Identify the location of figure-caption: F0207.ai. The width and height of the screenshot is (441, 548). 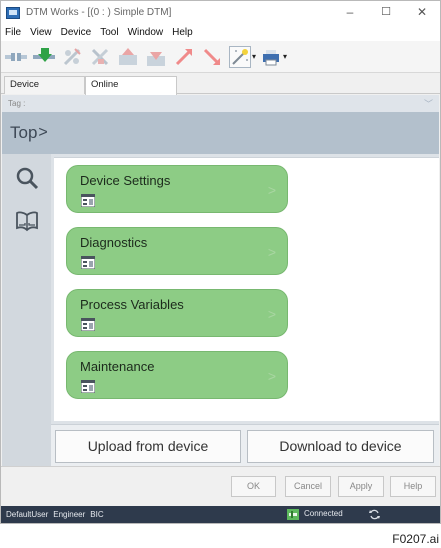
(415, 539).